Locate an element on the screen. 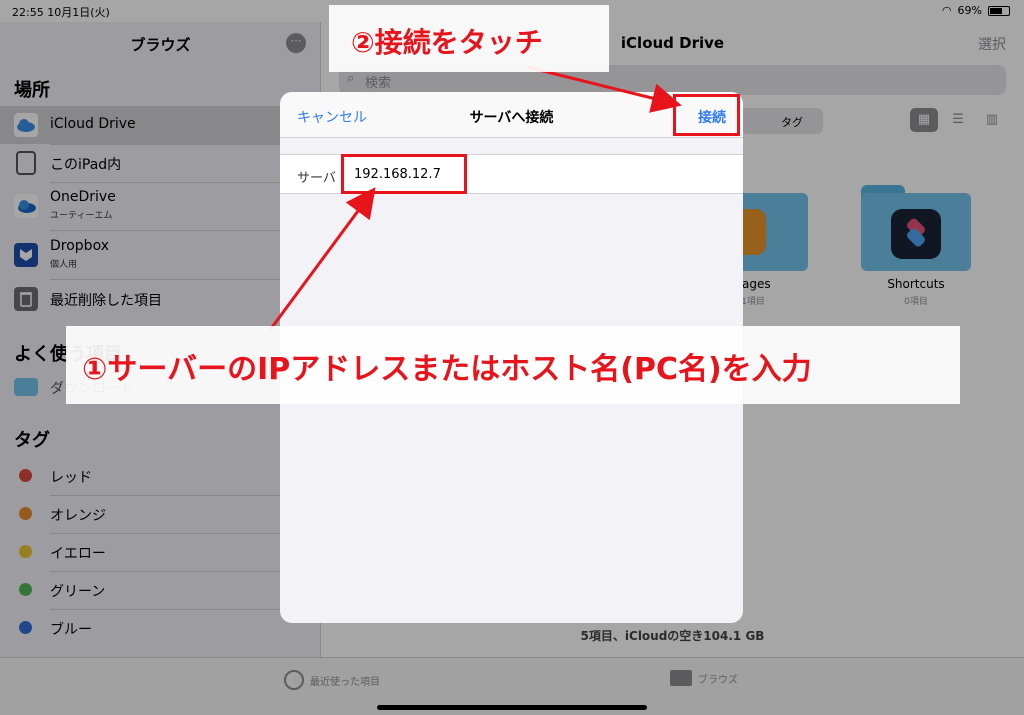 This screenshot has height=715, width=1024. callout-step1: ①サーバーのIPアドレスまたはホスト名(PC名)を入力 is located at coordinates (513, 365).